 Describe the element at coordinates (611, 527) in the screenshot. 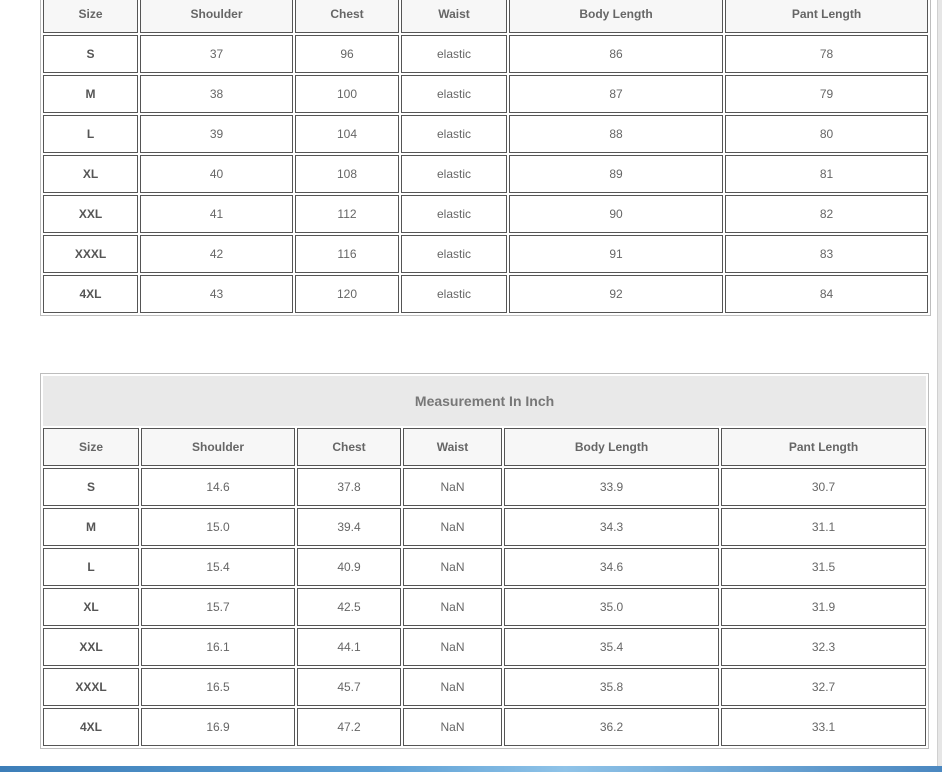

I see `measurement-cell: 34.3` at that location.